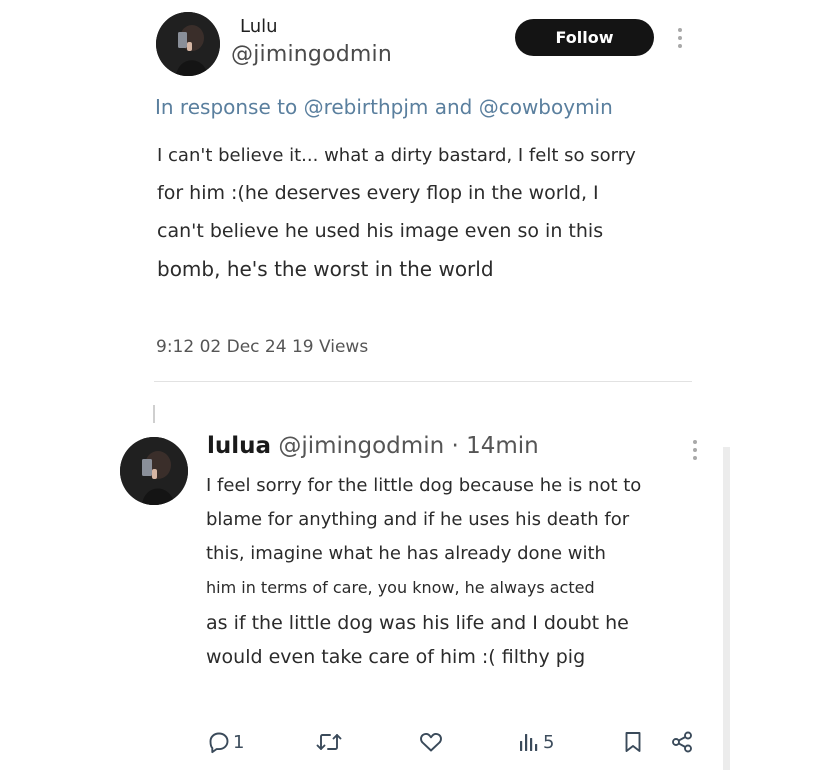 The image size is (827, 770). I want to click on tweet-meta: 9:12 02 Dec 24 19 Views, so click(262, 347).